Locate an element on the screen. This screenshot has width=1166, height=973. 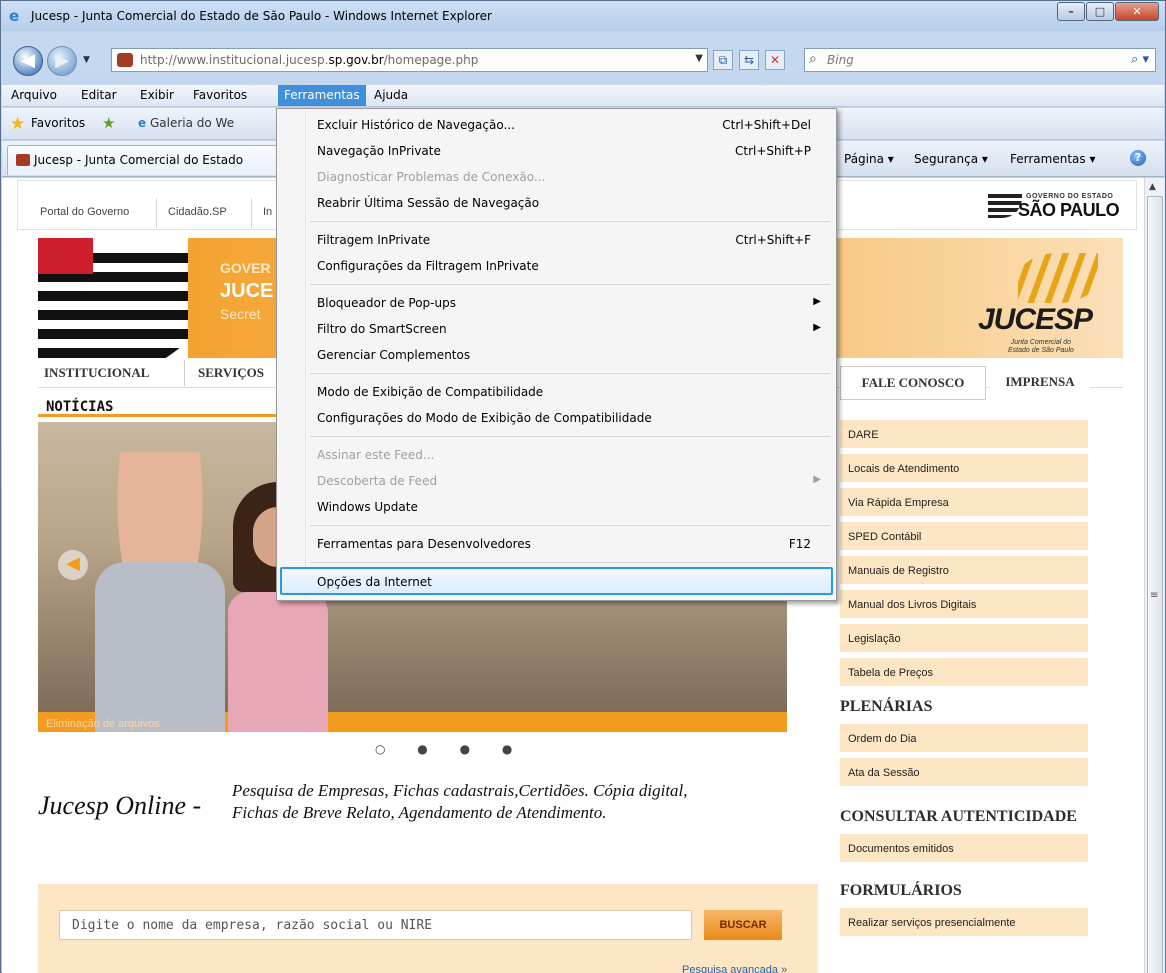
nav-servicos: SERVIÇOS is located at coordinates (231, 373).